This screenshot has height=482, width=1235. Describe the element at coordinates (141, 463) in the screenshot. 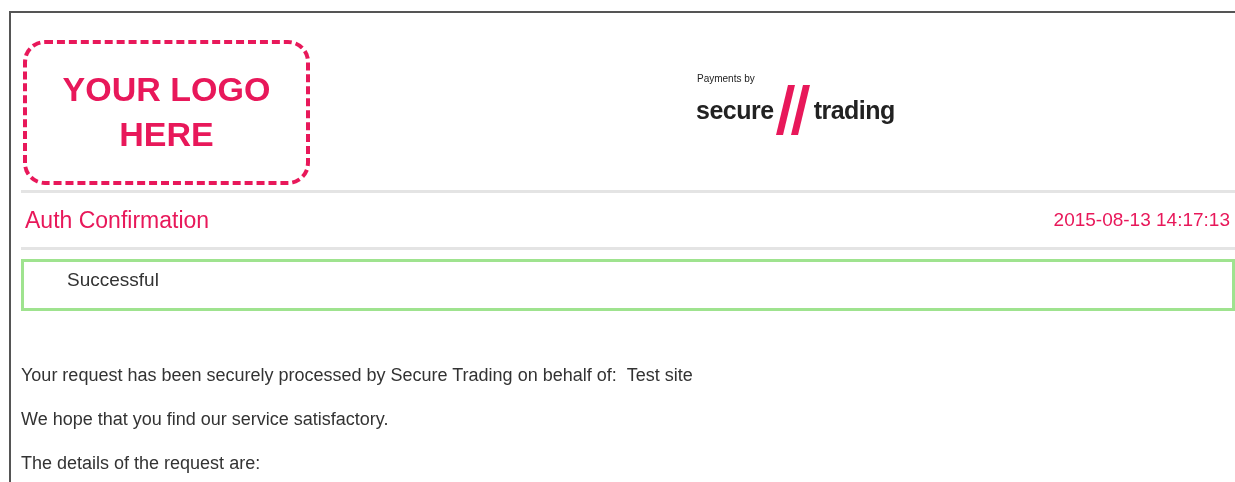

I see `paragraph: The details of the request are:` at that location.